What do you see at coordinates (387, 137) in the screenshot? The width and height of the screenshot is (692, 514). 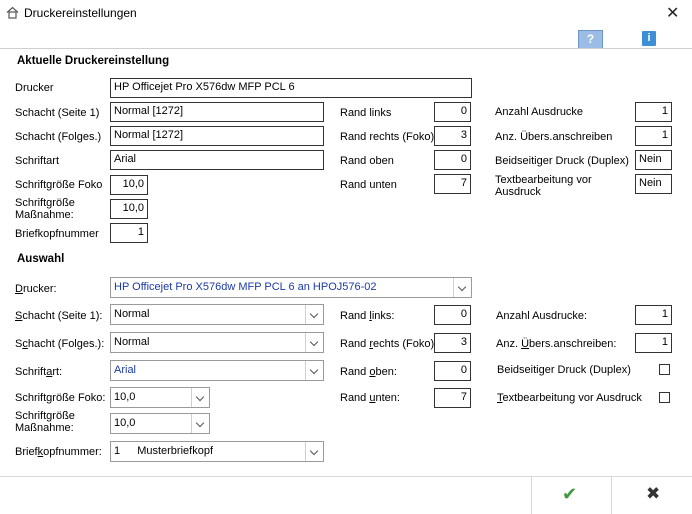 I see `current-margin-right-label: Rand rechts (Foko)` at bounding box center [387, 137].